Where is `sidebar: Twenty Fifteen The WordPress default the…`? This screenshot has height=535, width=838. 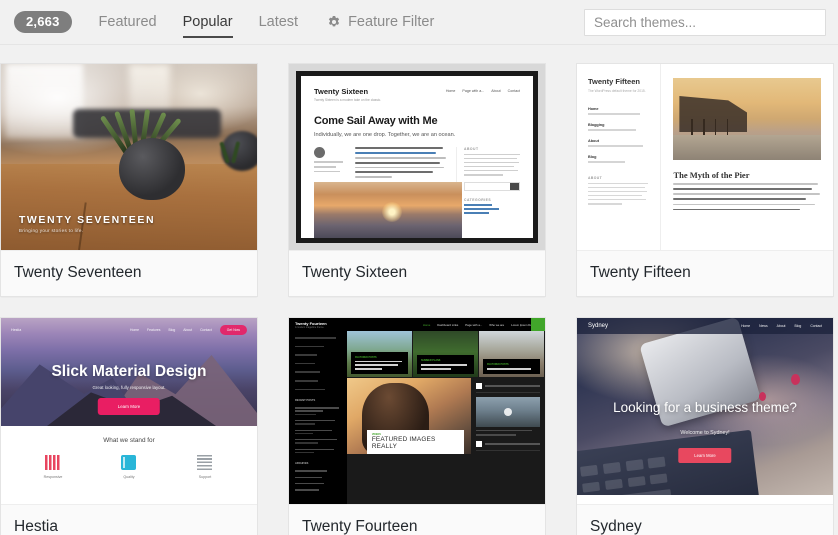
sidebar: Twenty Fifteen The WordPress default the… is located at coordinates (619, 157).